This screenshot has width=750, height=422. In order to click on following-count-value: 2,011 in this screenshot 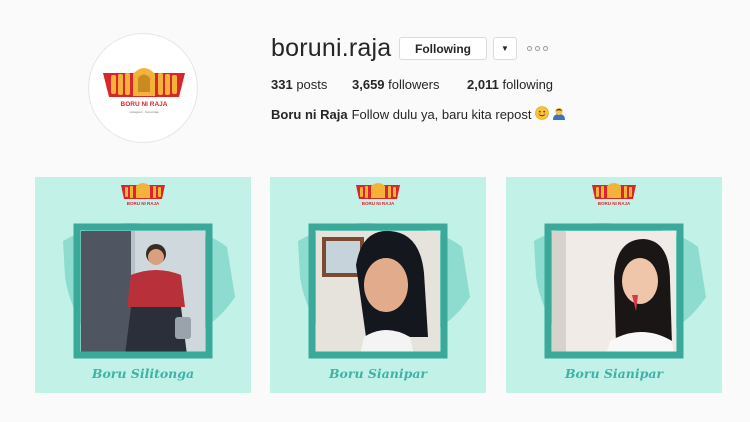, I will do `click(483, 84)`.